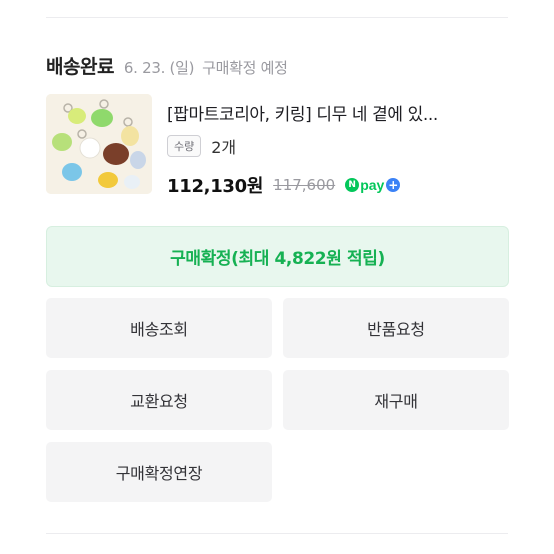 Image resolution: width=554 pixels, height=554 pixels. I want to click on keyring-photo-image, so click(99, 144).